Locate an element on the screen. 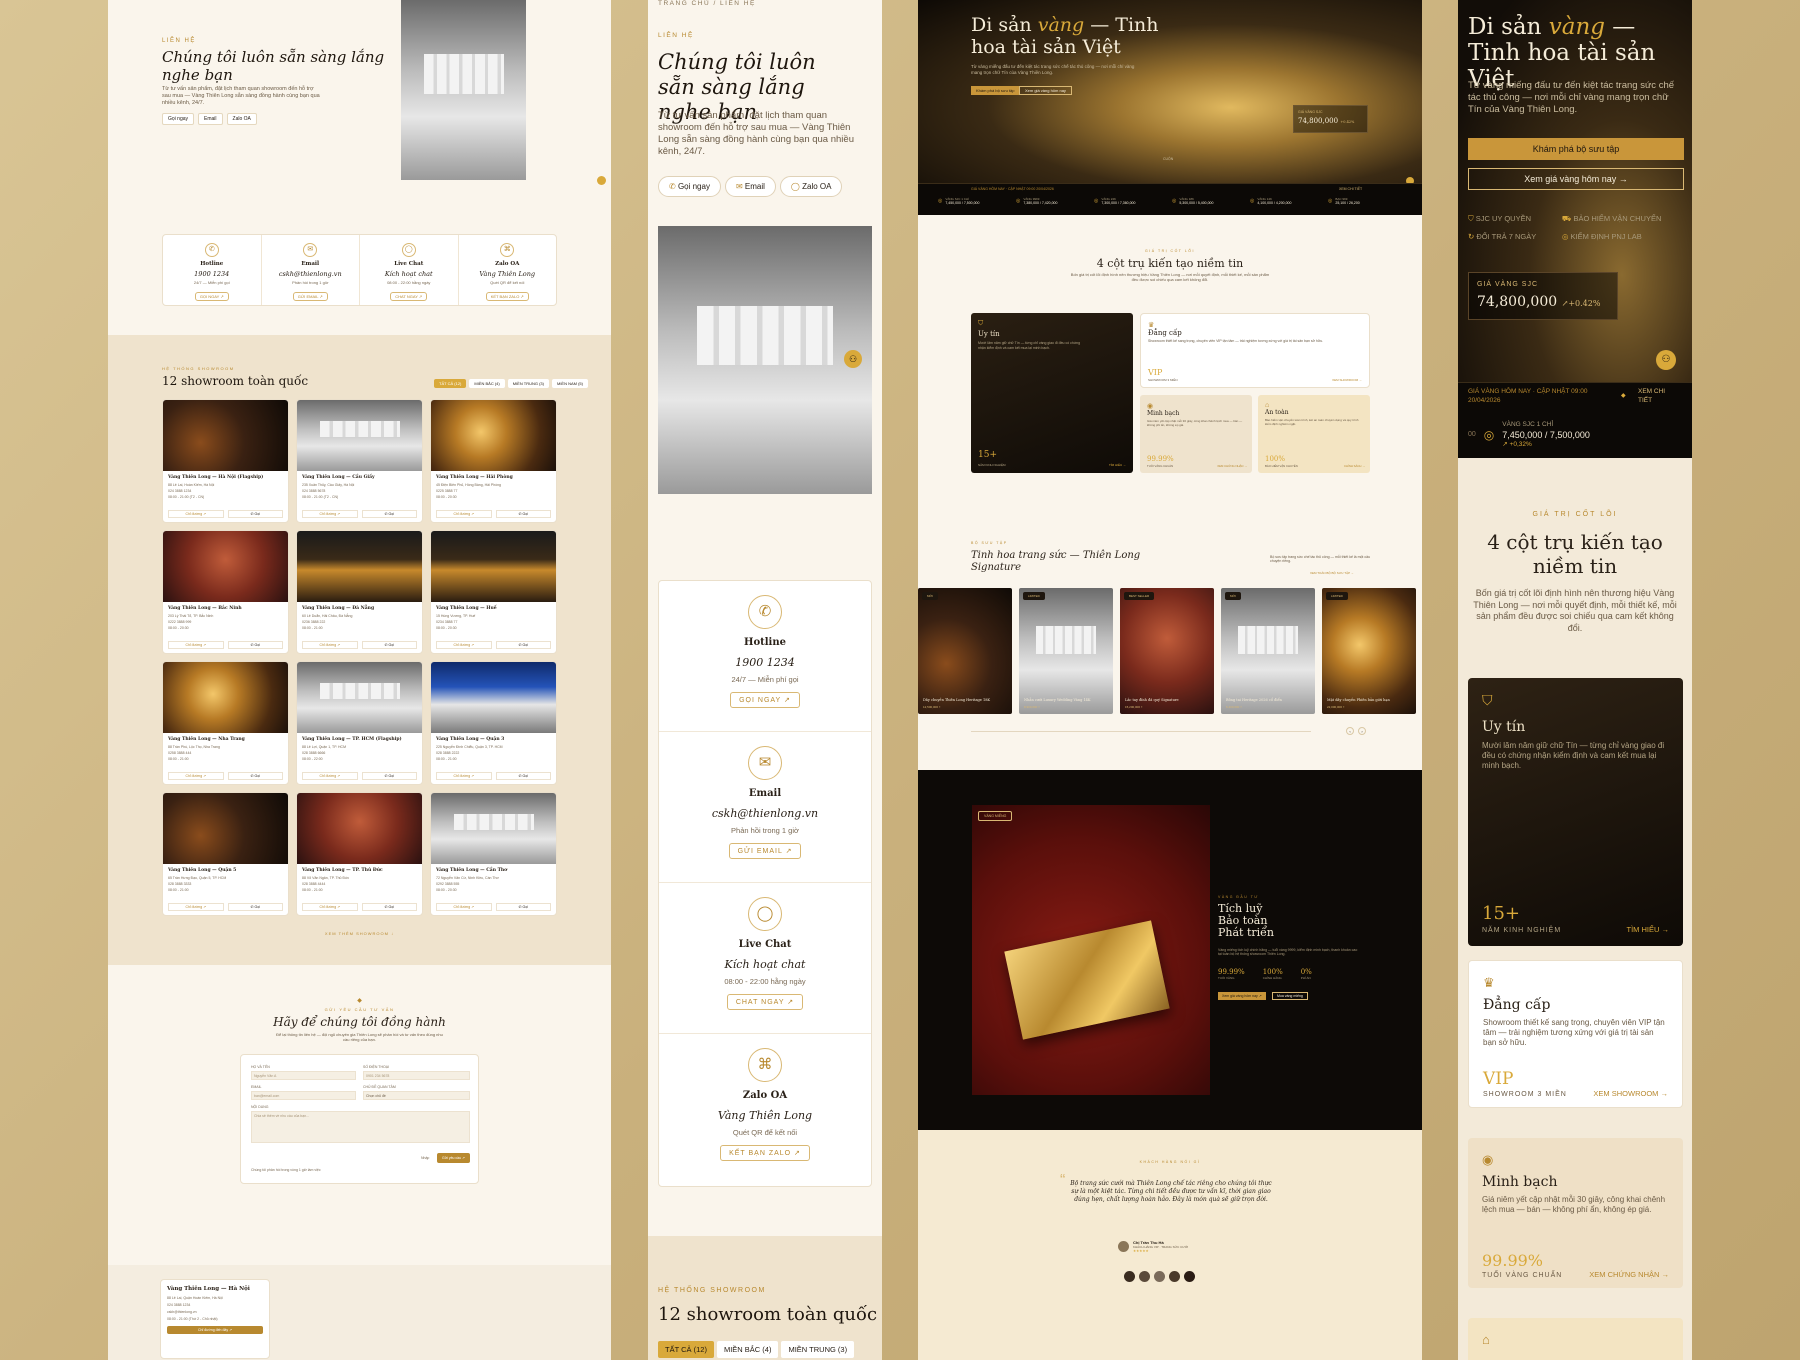 This screenshot has height=1360, width=1800. reset-button: Nhập is located at coordinates (425, 1158).